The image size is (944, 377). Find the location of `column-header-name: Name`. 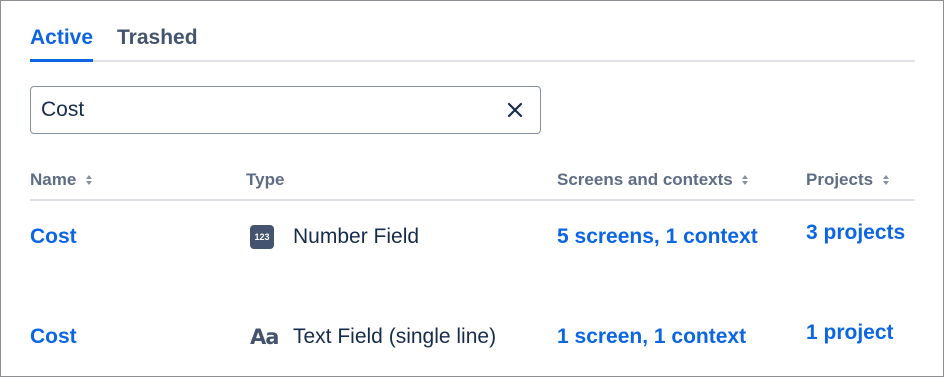

column-header-name: Name is located at coordinates (61, 180).